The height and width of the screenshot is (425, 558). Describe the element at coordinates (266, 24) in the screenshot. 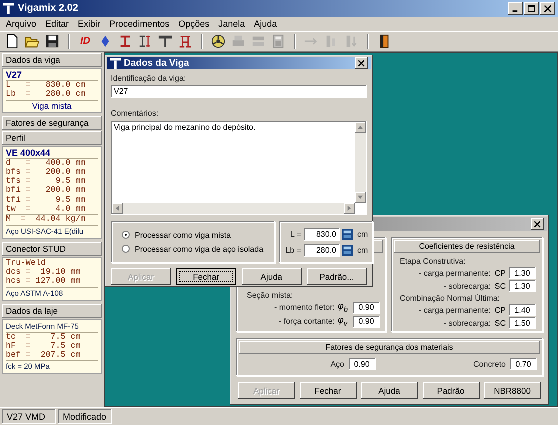

I see `menu-item: Ajuda` at that location.